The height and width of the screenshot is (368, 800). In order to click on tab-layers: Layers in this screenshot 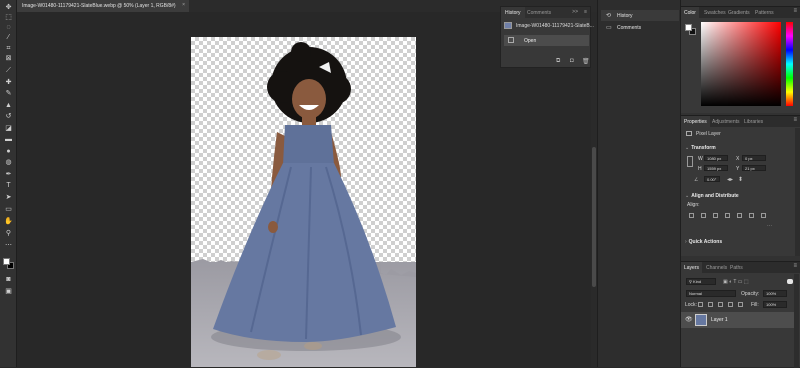, I will do `click(692, 267)`.